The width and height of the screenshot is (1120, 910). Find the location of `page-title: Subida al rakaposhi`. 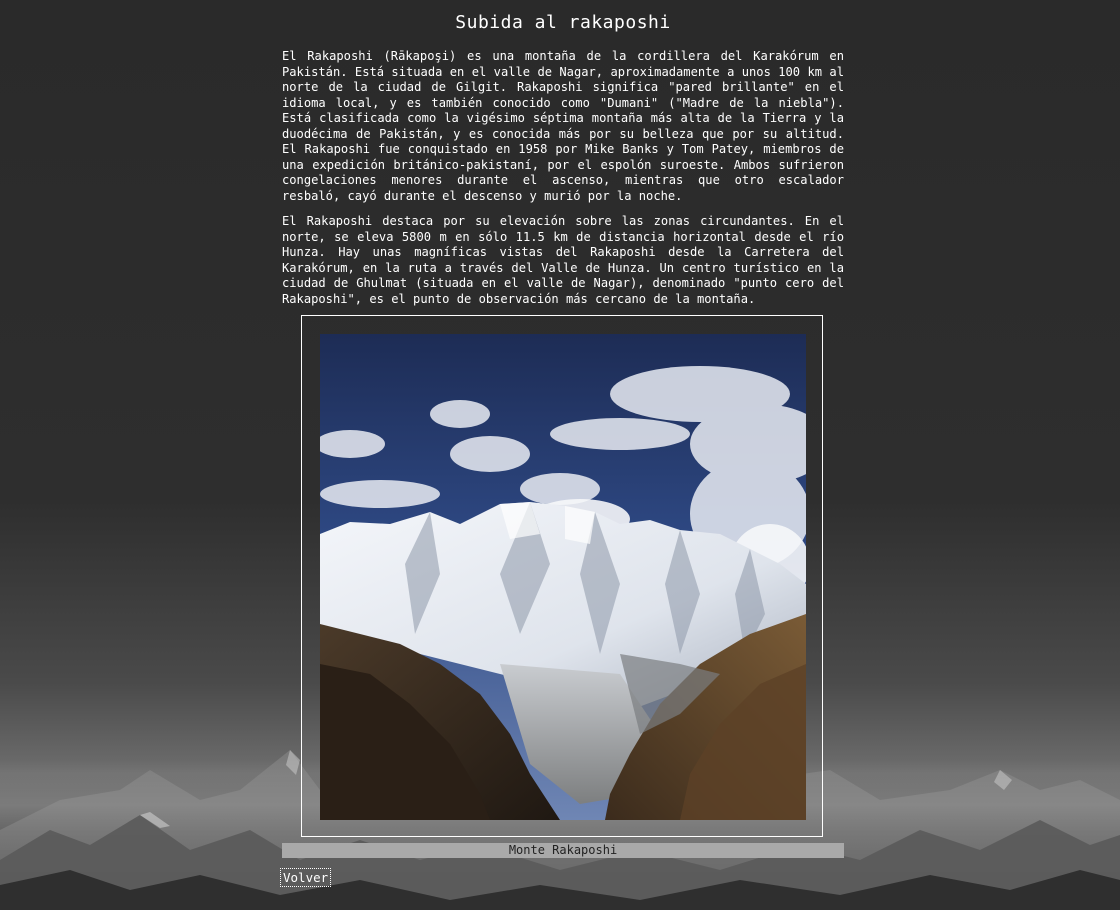

page-title: Subida al rakaposhi is located at coordinates (563, 22).